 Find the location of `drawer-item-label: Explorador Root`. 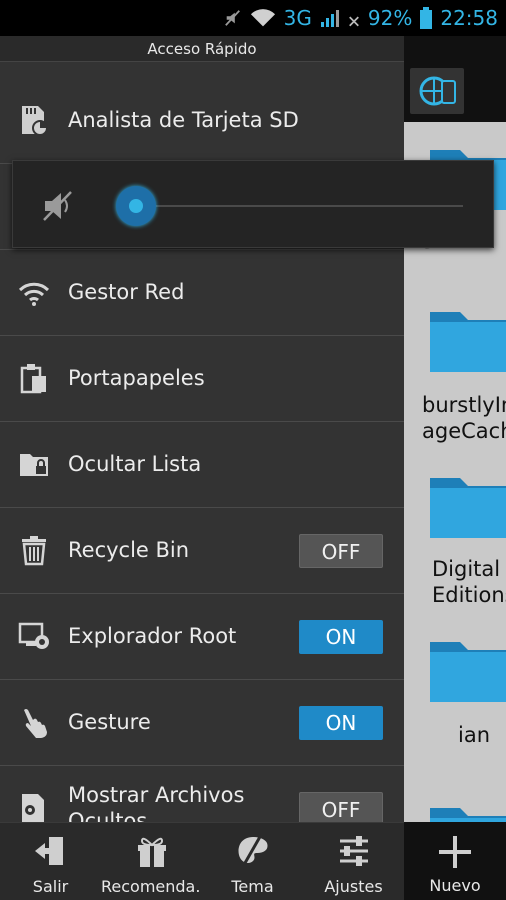

drawer-item-label: Explorador Root is located at coordinates (152, 636).